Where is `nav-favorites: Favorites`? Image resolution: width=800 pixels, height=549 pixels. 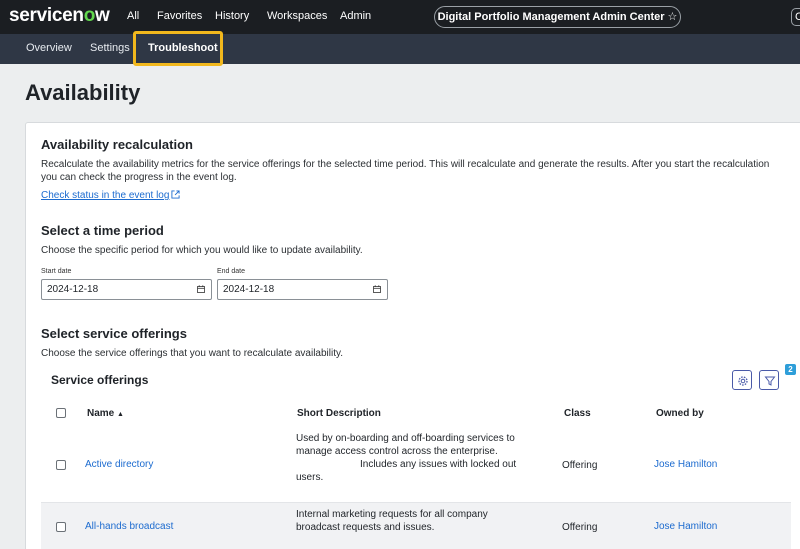
nav-favorites: Favorites is located at coordinates (179, 16).